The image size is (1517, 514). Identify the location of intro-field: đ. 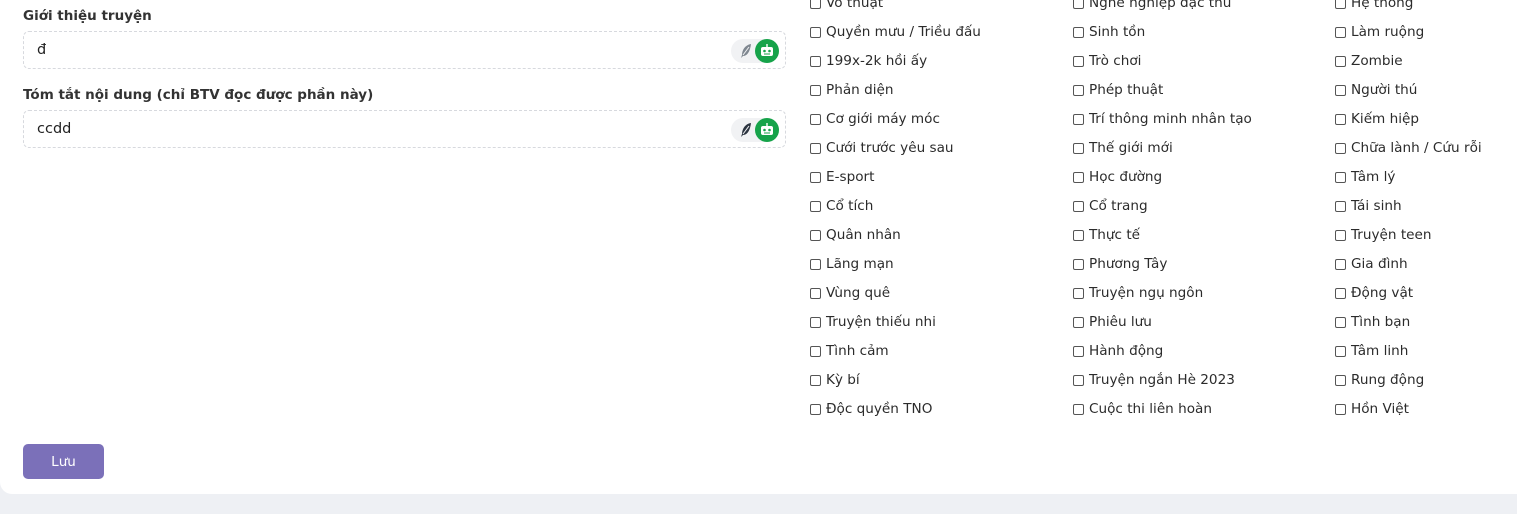
(404, 50).